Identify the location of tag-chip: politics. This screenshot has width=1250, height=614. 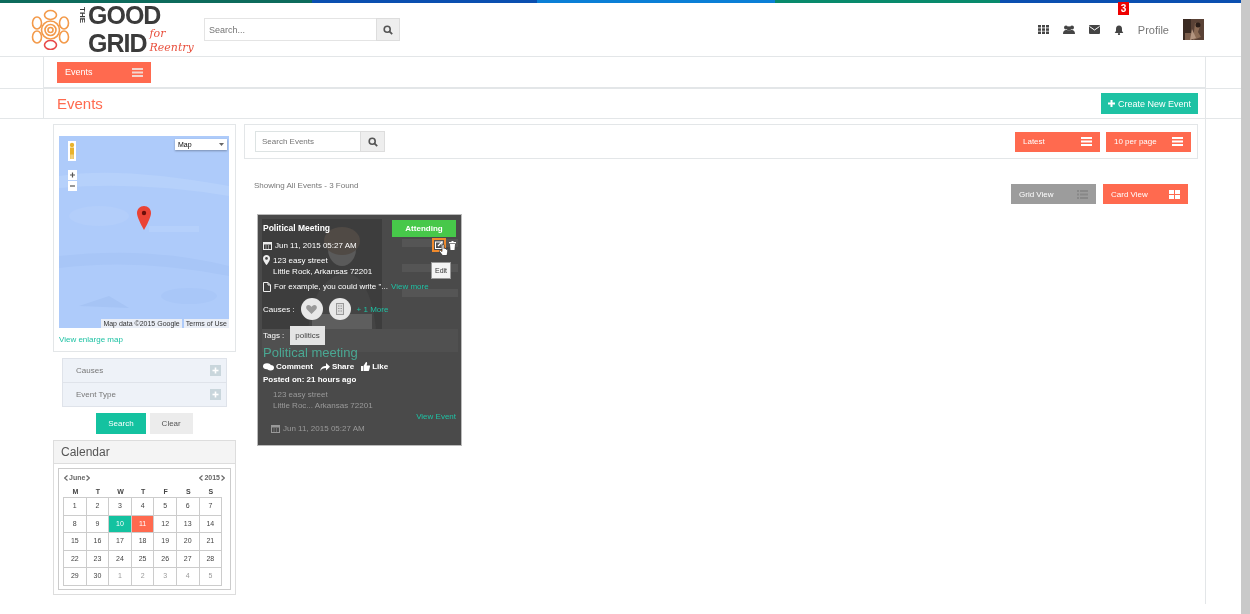
(307, 335).